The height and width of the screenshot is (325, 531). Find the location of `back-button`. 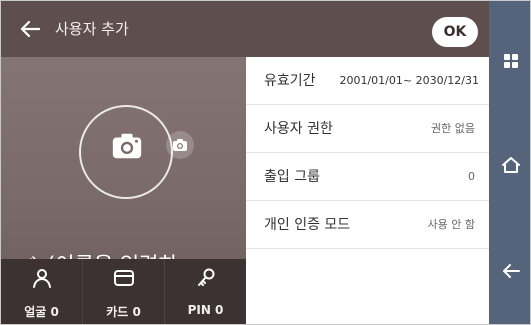

back-button is located at coordinates (509, 271).